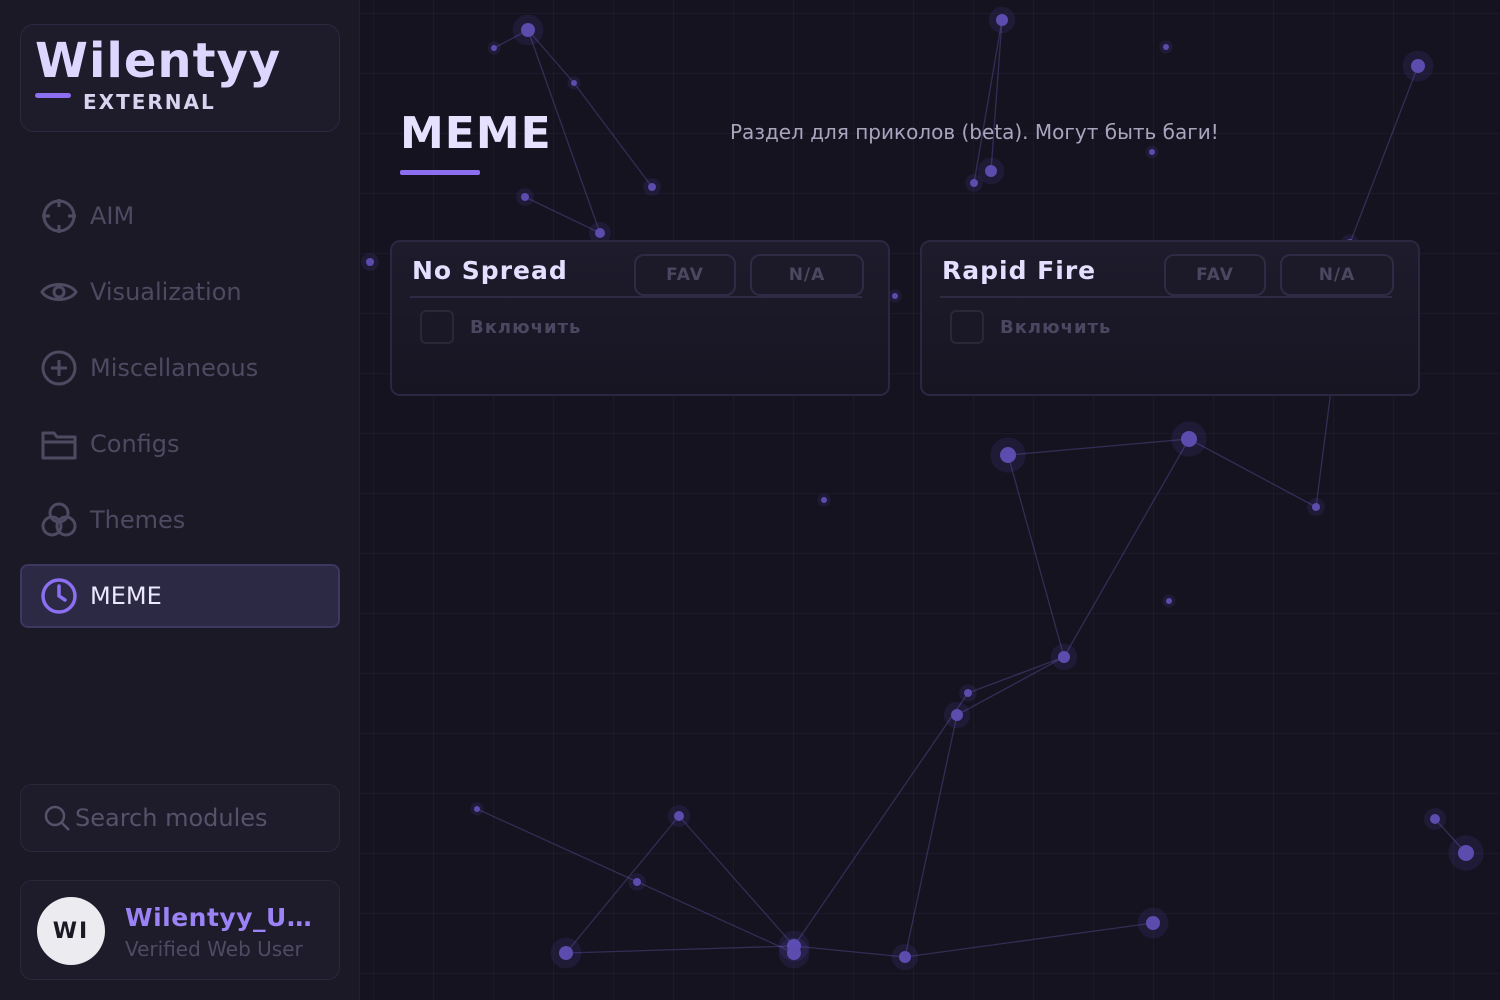 The image size is (1500, 1000). What do you see at coordinates (53, 95) in the screenshot?
I see `logo-accent-bar` at bounding box center [53, 95].